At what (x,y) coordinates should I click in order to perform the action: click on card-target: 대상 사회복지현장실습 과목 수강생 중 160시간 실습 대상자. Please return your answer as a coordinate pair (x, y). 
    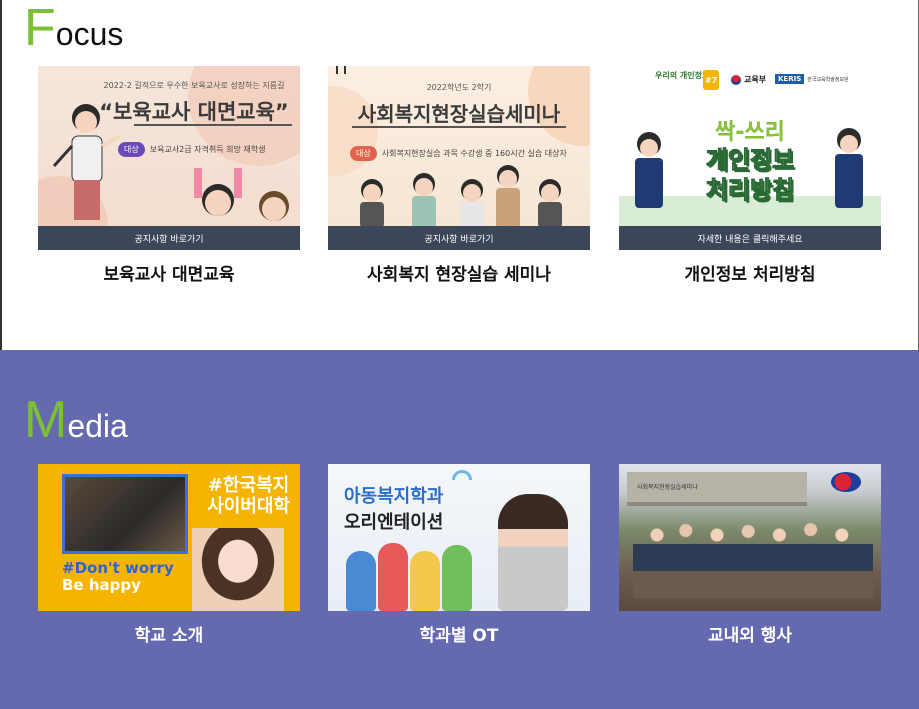
    Looking at the image, I should click on (458, 153).